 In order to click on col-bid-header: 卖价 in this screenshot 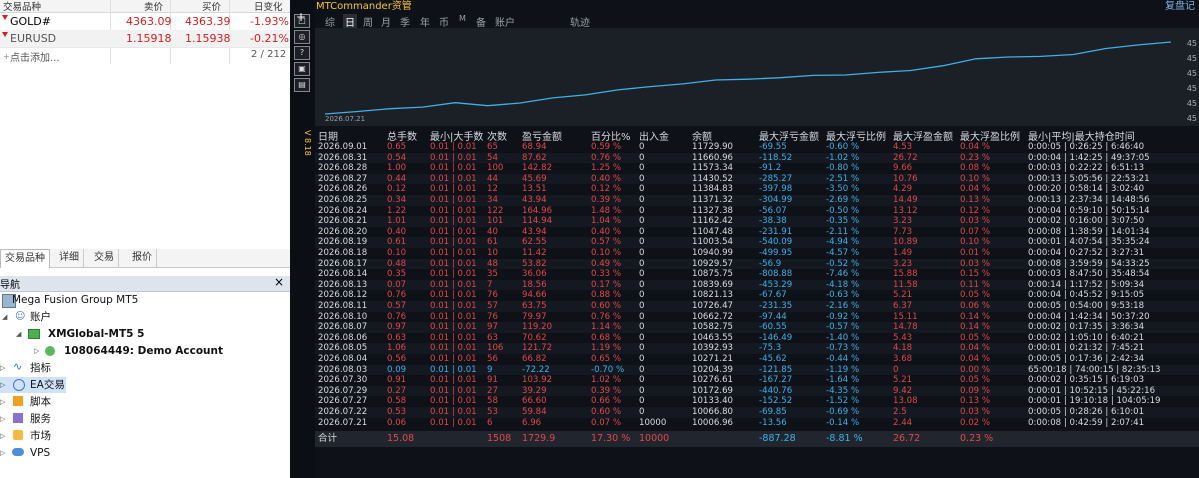, I will do `click(153, 6)`.